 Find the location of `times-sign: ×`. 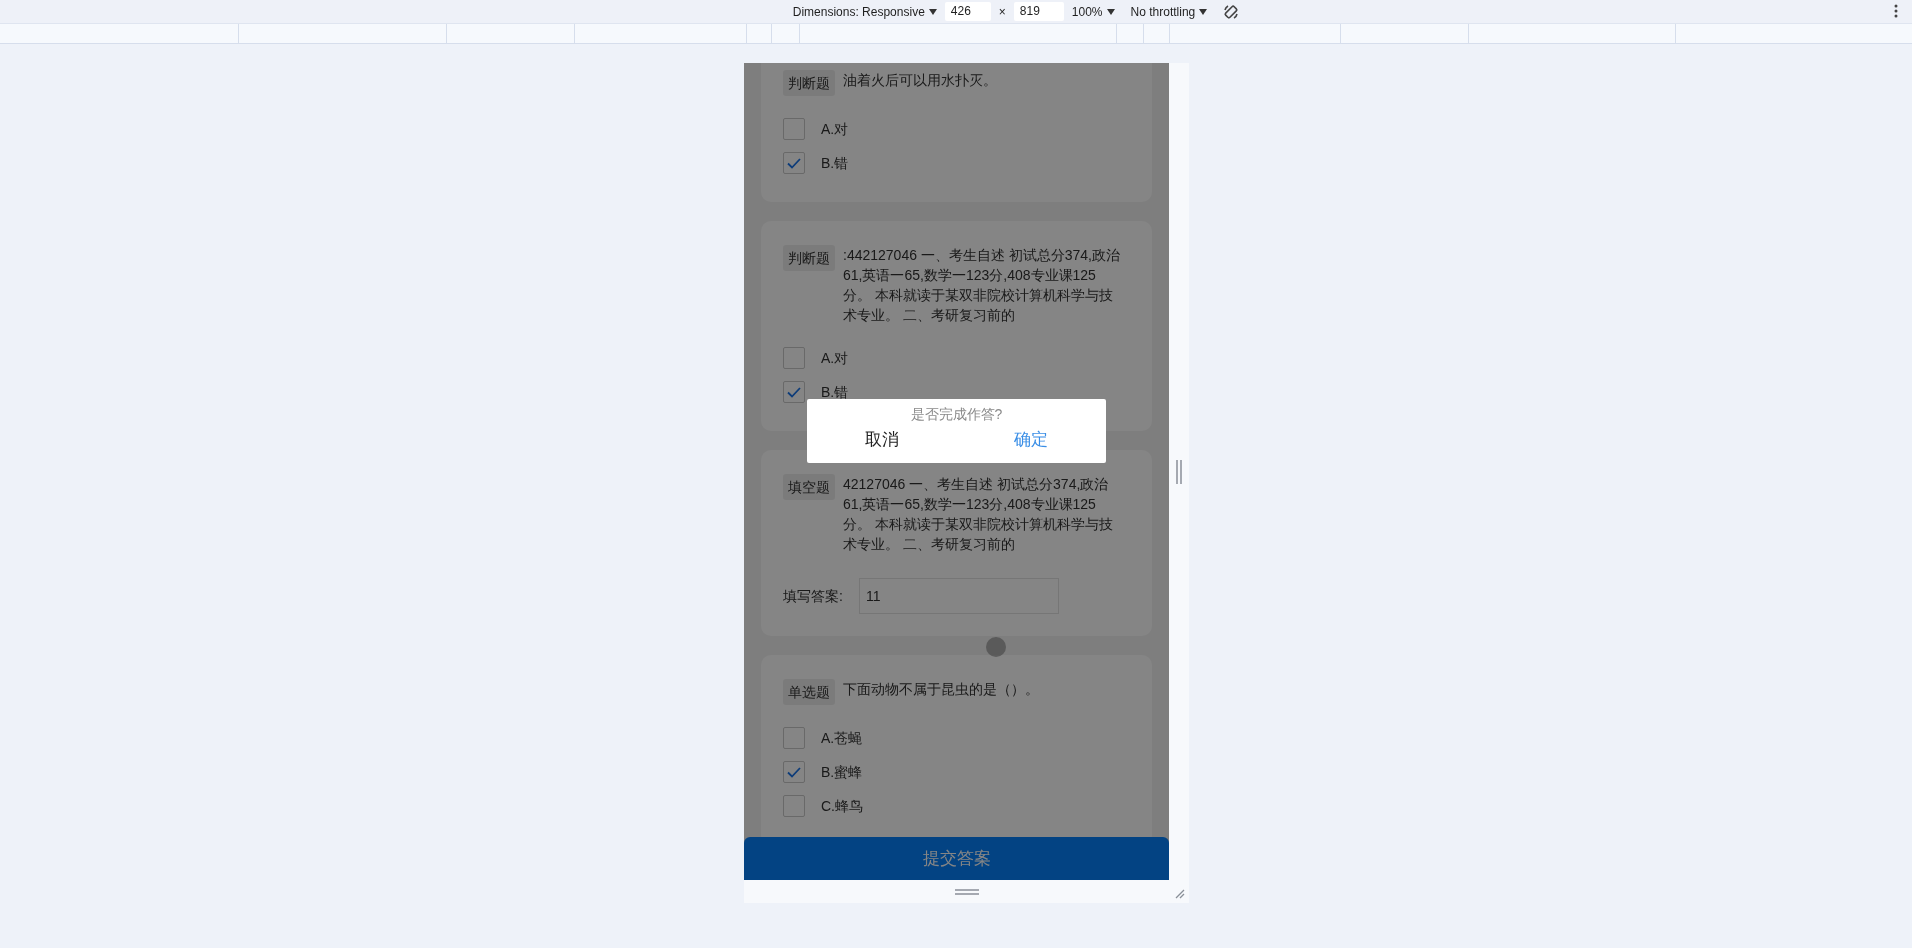

times-sign: × is located at coordinates (1002, 12).